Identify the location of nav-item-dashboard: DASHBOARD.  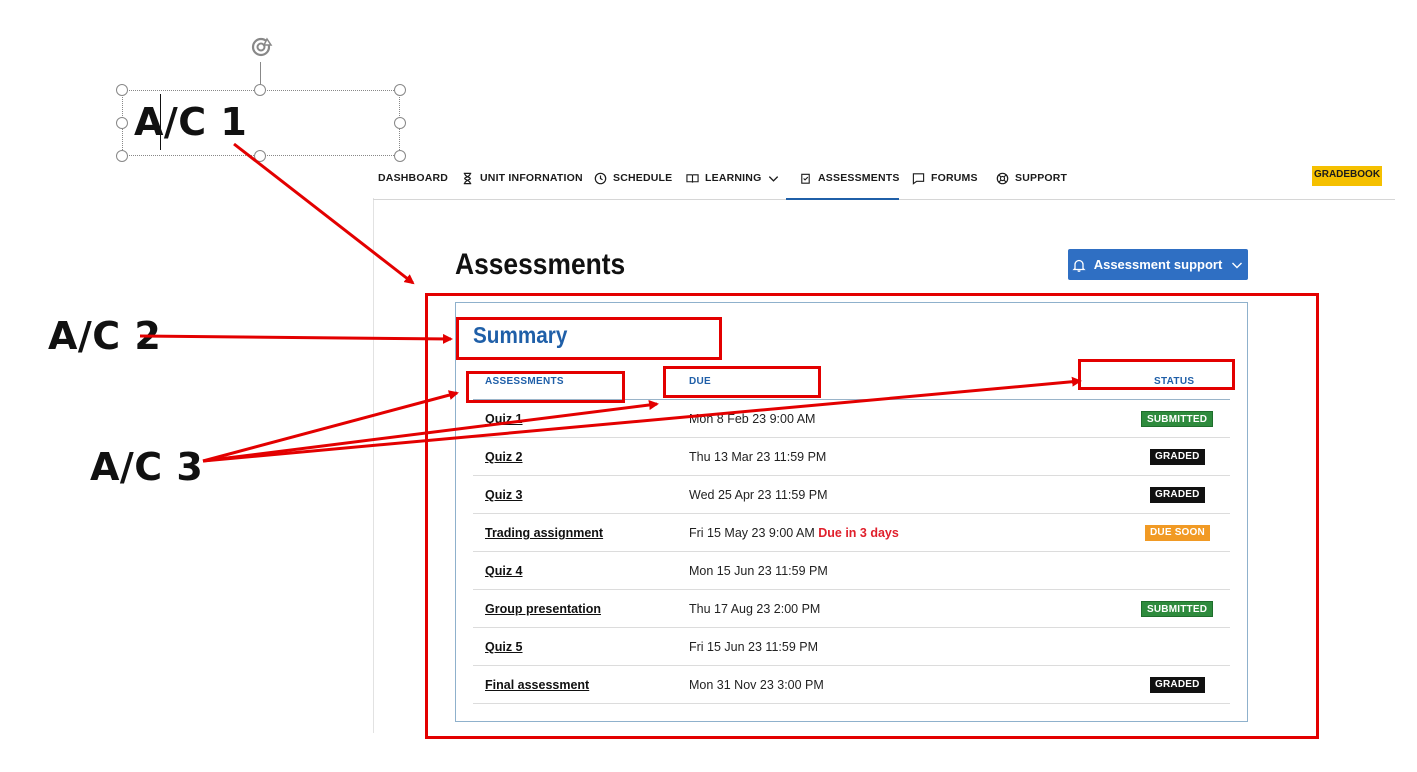
(413, 186).